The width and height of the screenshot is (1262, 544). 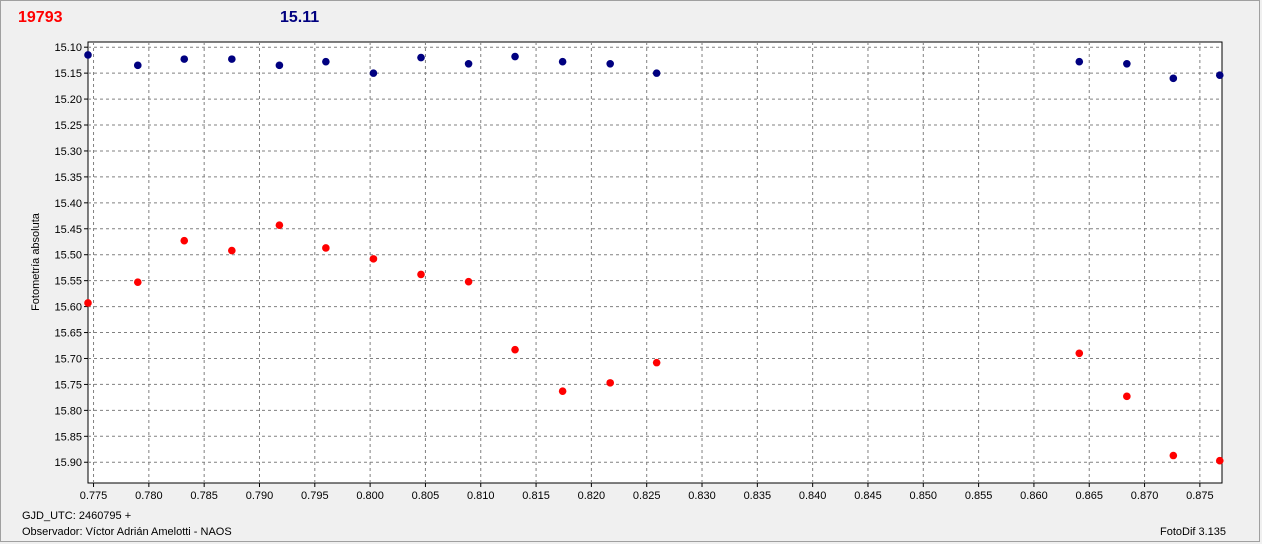 What do you see at coordinates (68, 48) in the screenshot?
I see `y-tick-label: 15.10` at bounding box center [68, 48].